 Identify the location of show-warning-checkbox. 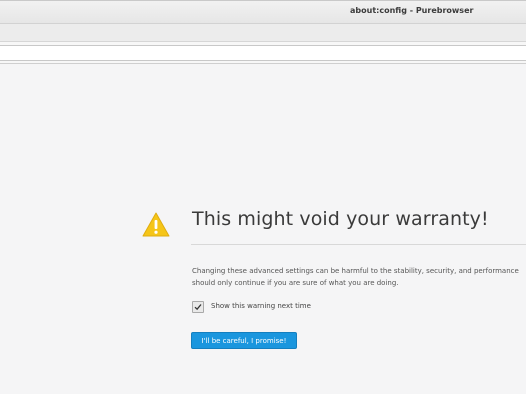
(198, 307).